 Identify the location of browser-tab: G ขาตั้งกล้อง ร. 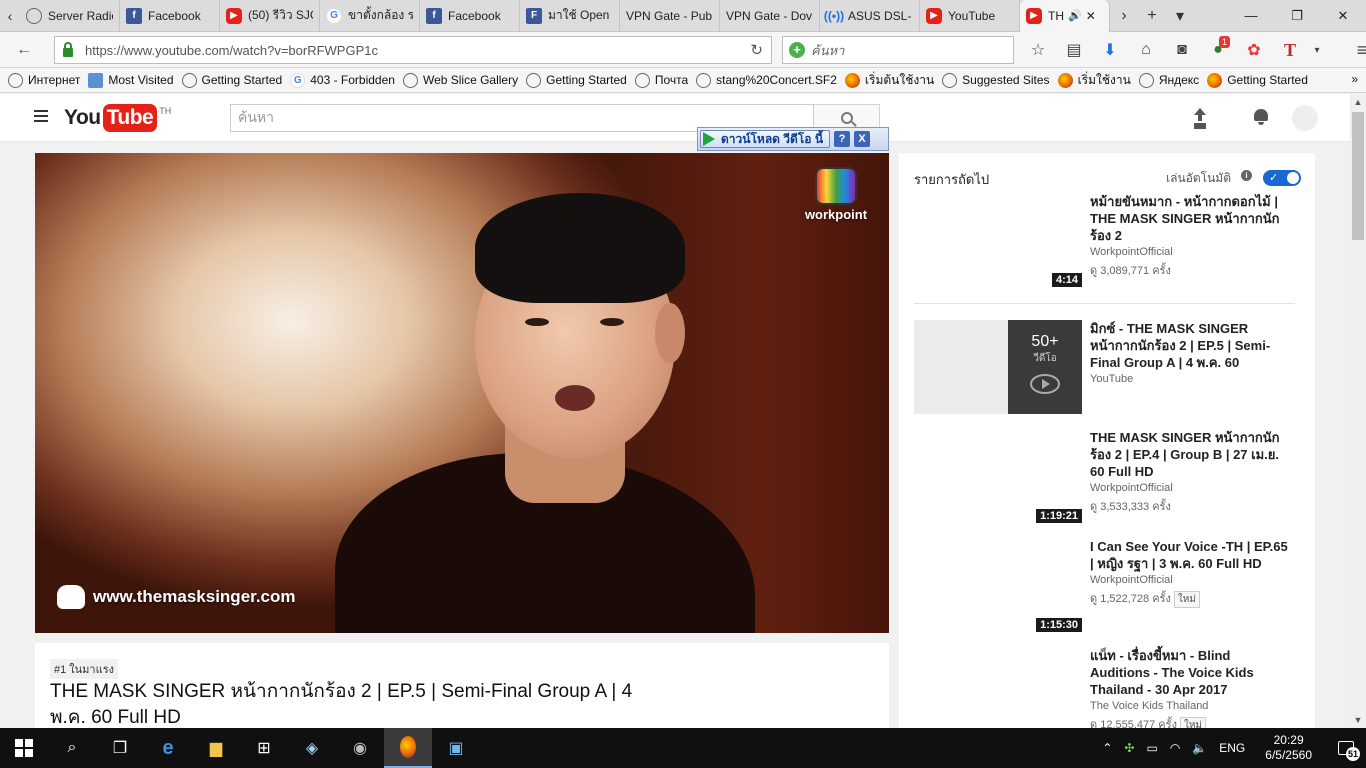
(370, 16).